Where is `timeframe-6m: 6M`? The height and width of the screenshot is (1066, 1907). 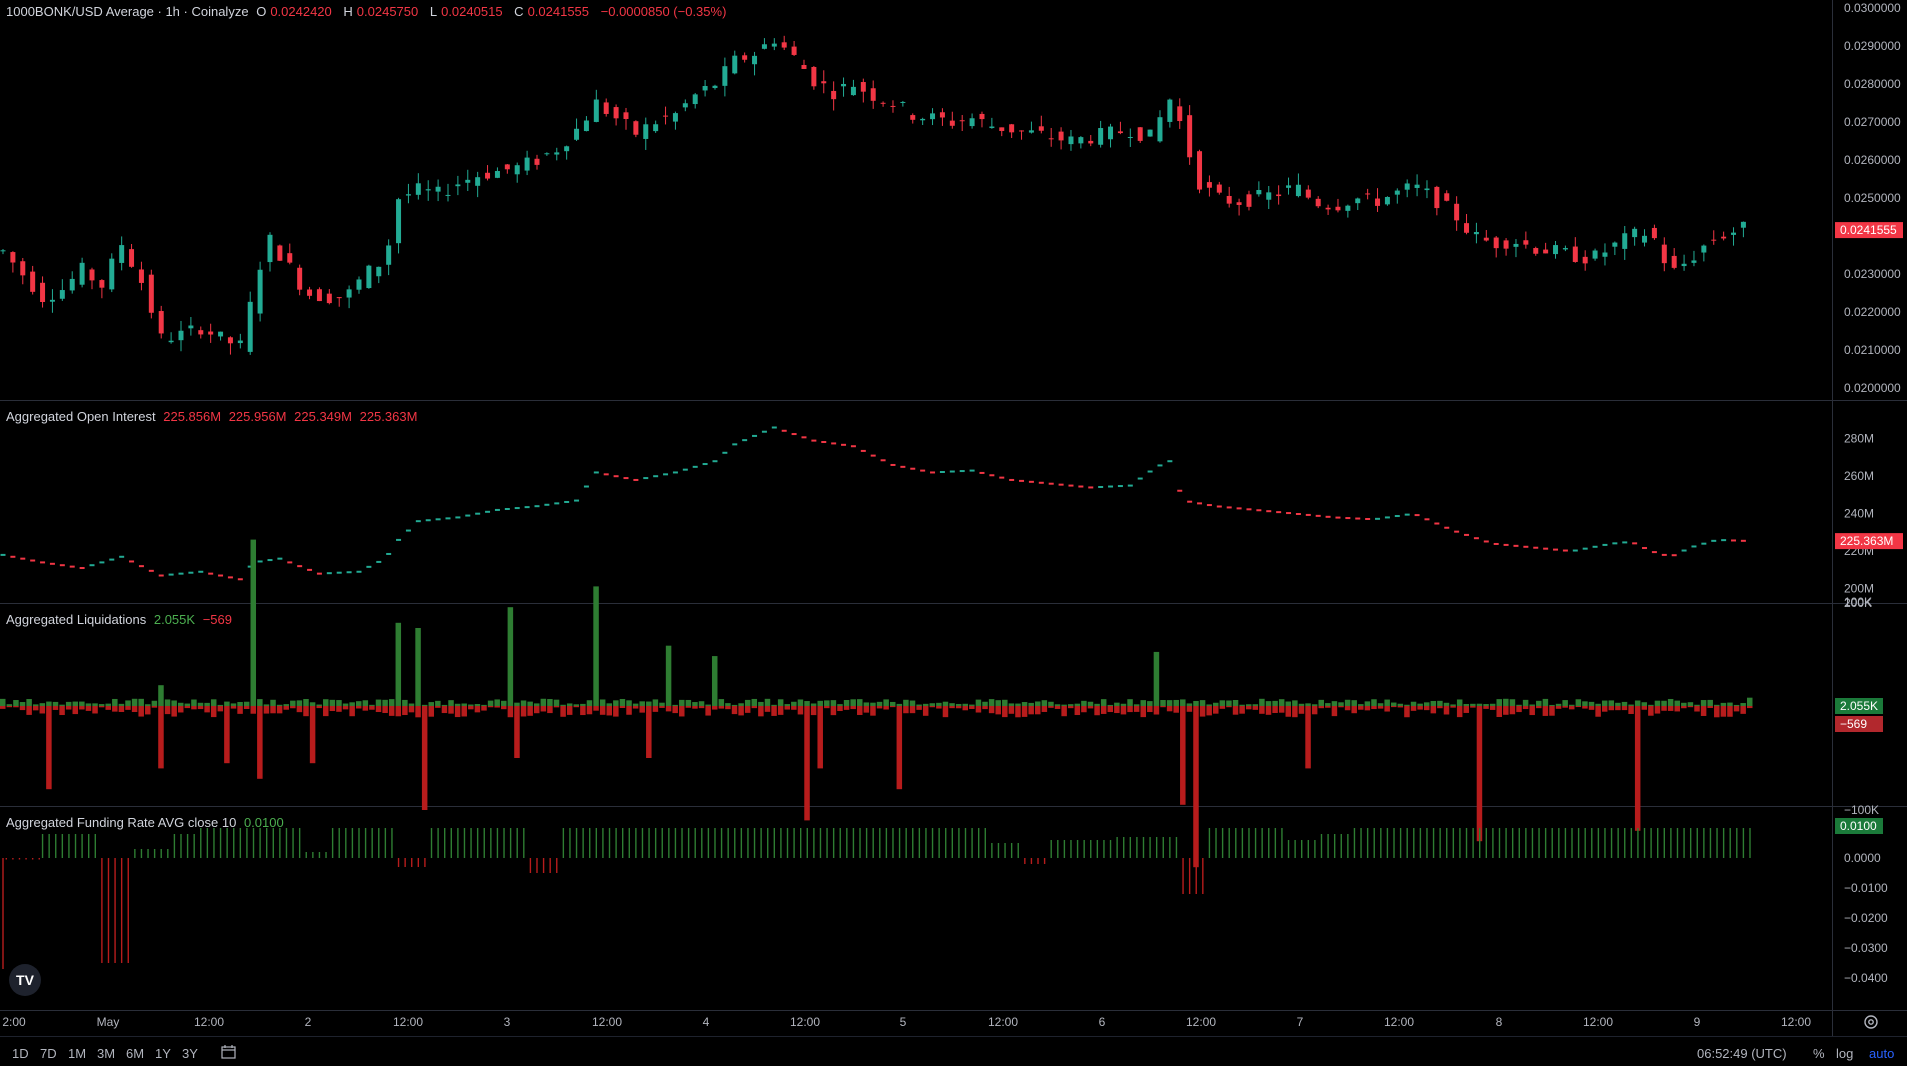 timeframe-6m: 6M is located at coordinates (135, 1053).